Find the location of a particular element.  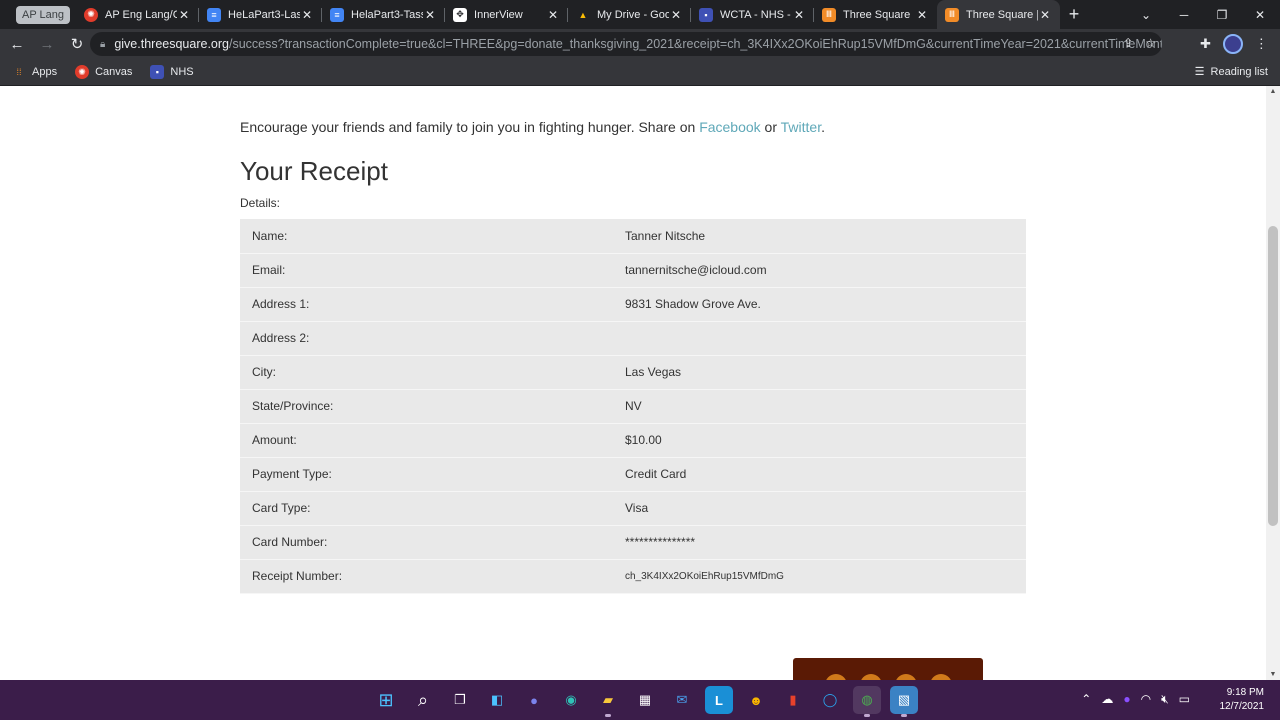

receipt-value: Credit Card is located at coordinates (819, 474).